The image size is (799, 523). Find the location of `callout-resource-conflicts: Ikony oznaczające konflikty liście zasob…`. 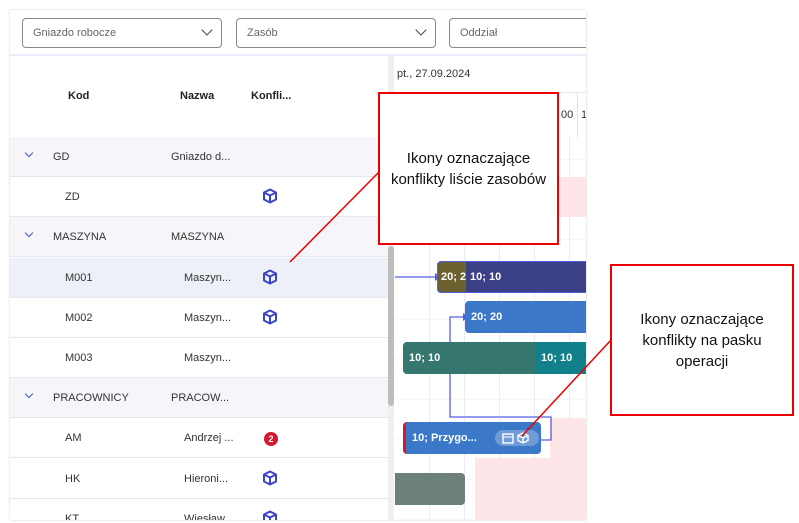

callout-resource-conflicts: Ikony oznaczające konflikty liście zasob… is located at coordinates (468, 168).